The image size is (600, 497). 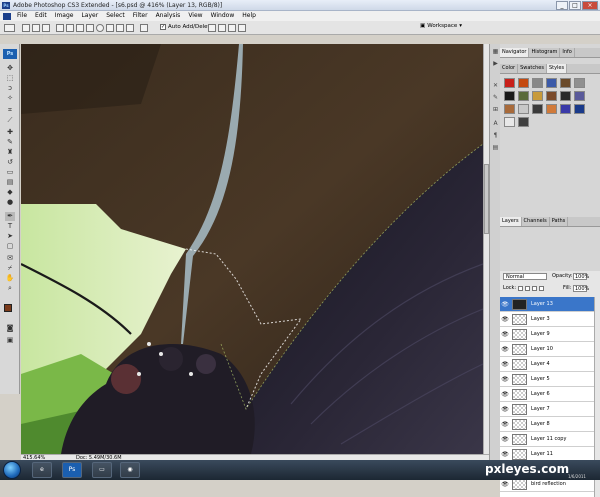 What do you see at coordinates (140, 16) in the screenshot?
I see `menu-filter: Filter` at bounding box center [140, 16].